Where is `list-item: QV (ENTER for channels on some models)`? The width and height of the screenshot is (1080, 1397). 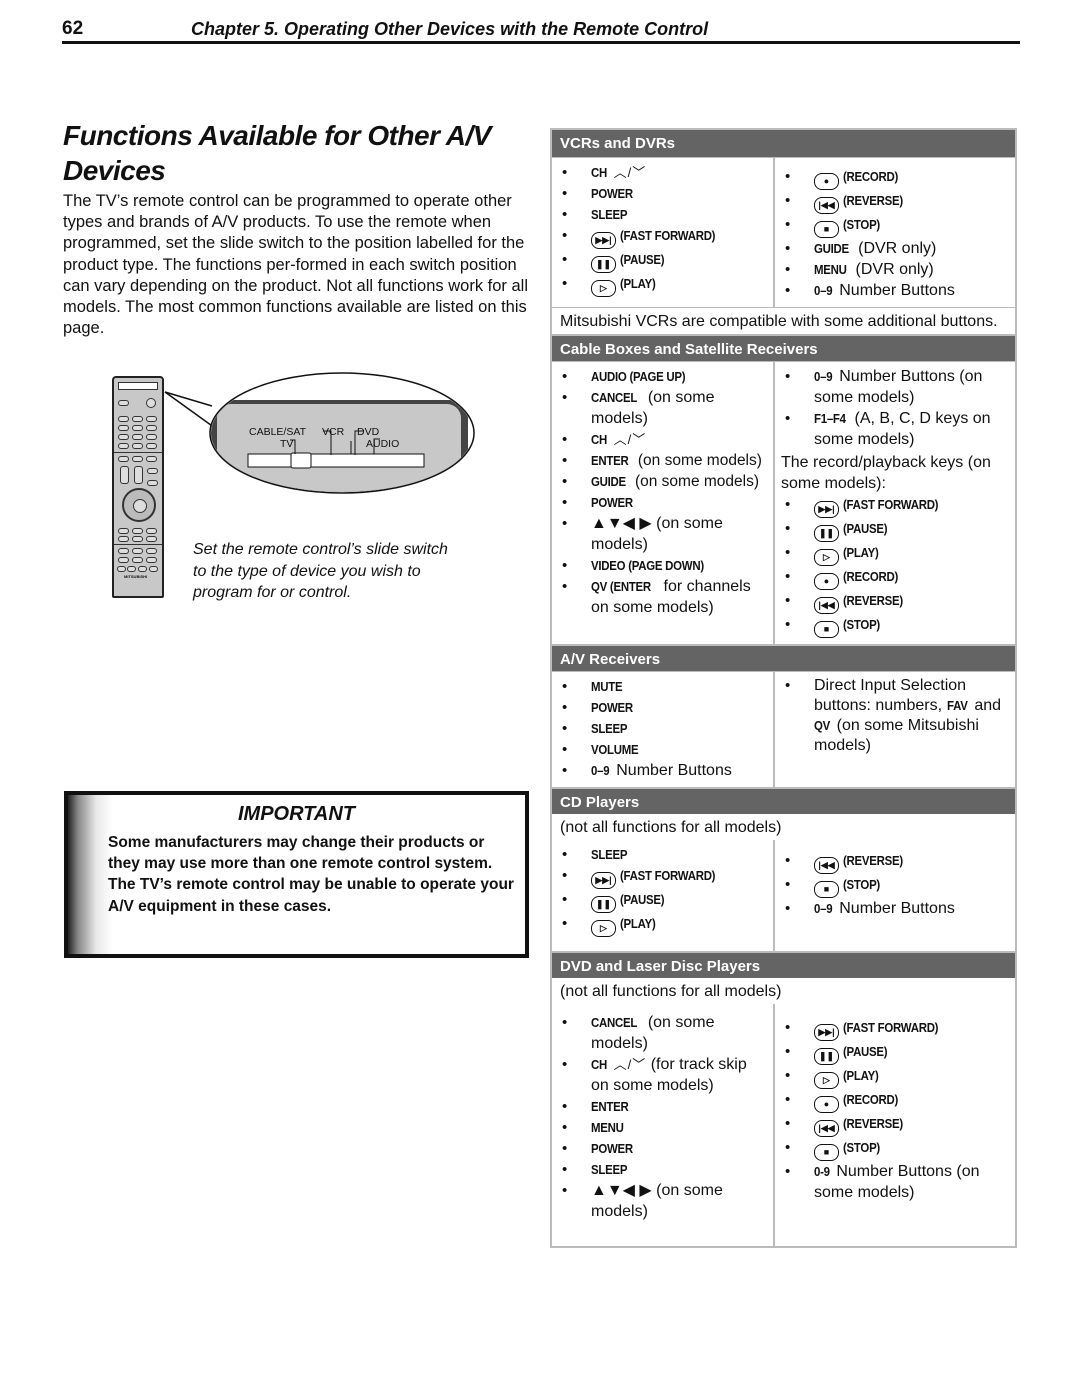 list-item: QV (ENTER for channels on some models) is located at coordinates (663, 597).